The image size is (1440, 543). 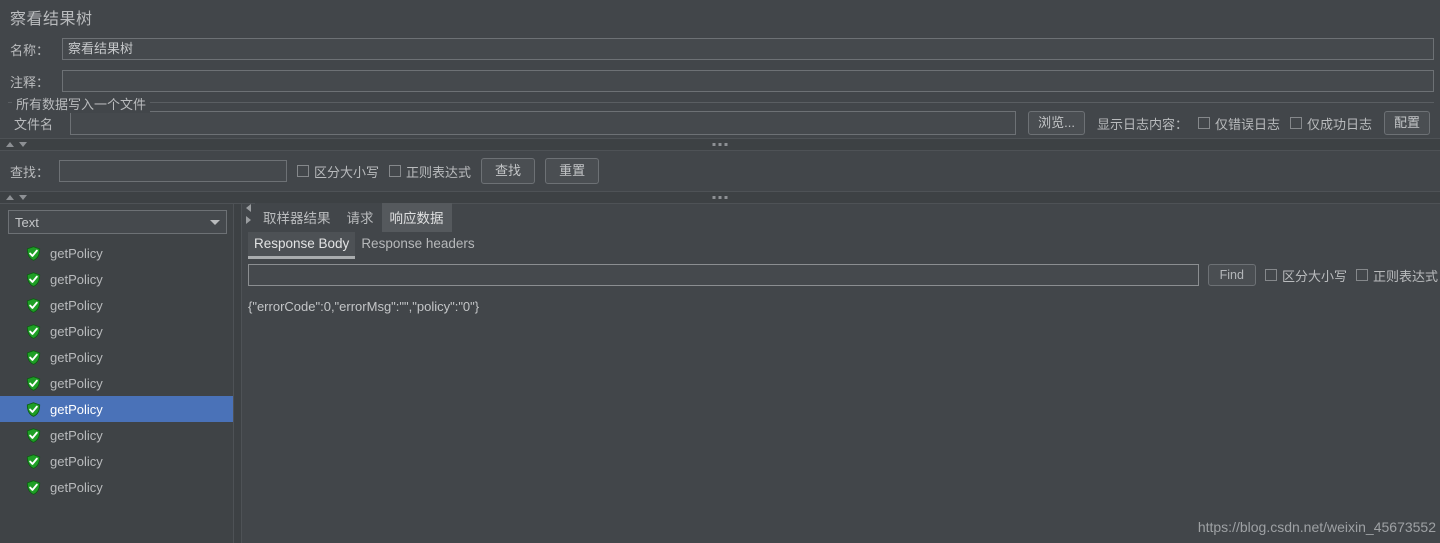 What do you see at coordinates (416, 217) in the screenshot?
I see `tab-2: 响应数据` at bounding box center [416, 217].